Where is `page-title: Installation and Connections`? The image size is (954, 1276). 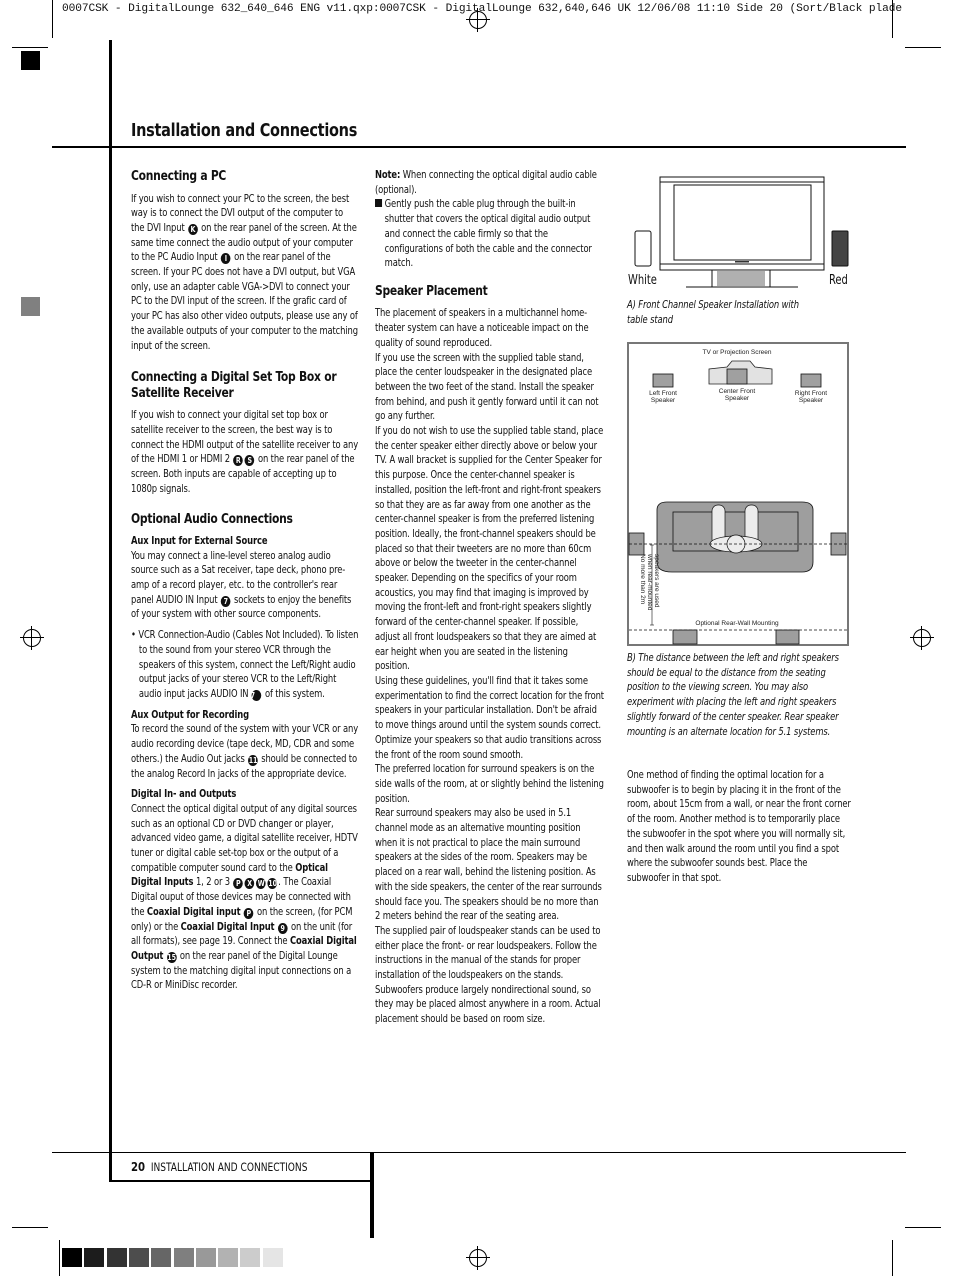 page-title: Installation and Connections is located at coordinates (244, 131).